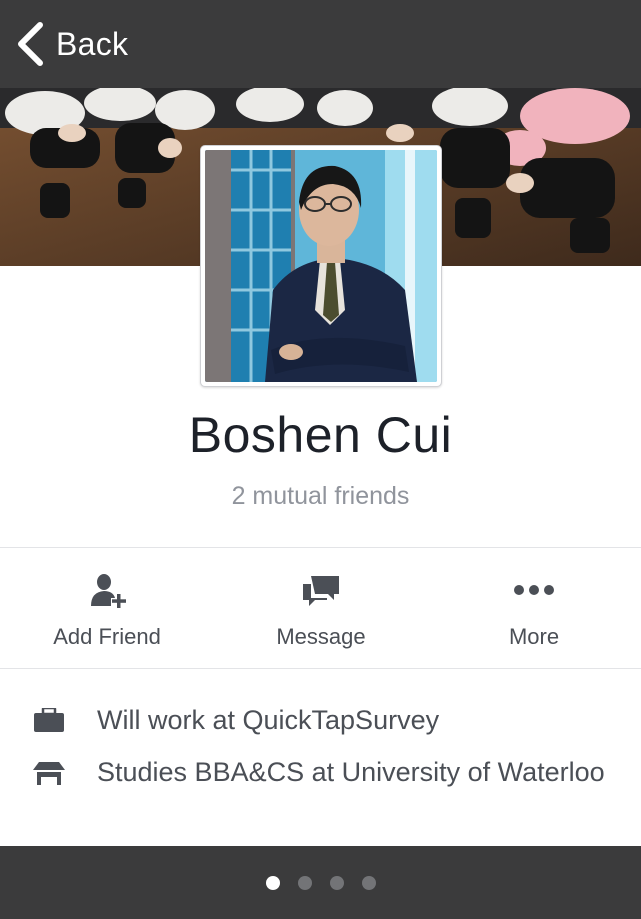  Describe the element at coordinates (320, 882) in the screenshot. I see `page-indicator` at that location.